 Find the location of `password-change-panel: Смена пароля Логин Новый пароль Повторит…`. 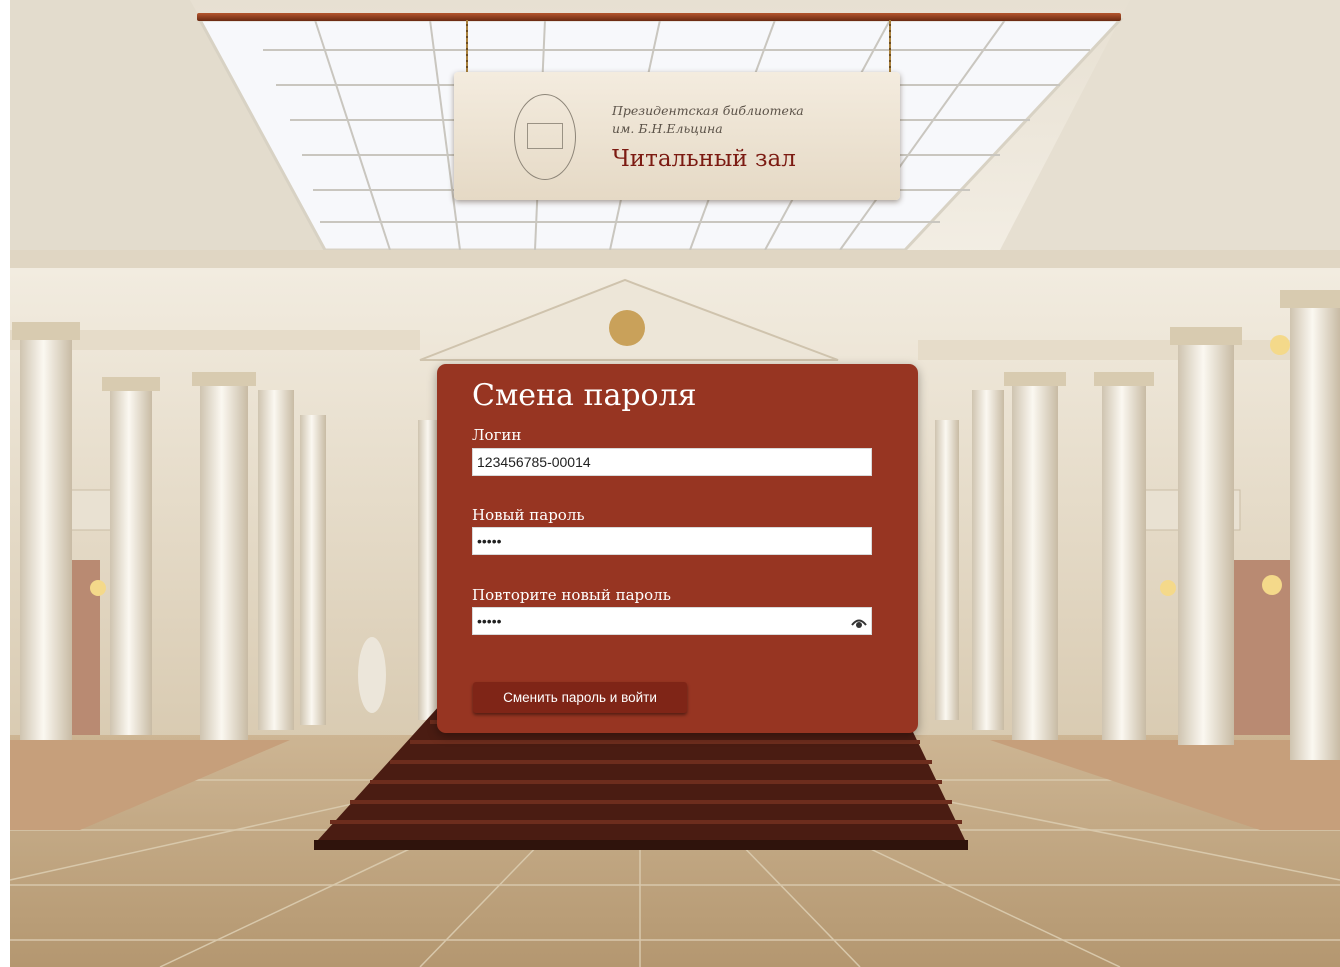

password-change-panel: Смена пароля Логин Новый пароль Повторит… is located at coordinates (677, 548).